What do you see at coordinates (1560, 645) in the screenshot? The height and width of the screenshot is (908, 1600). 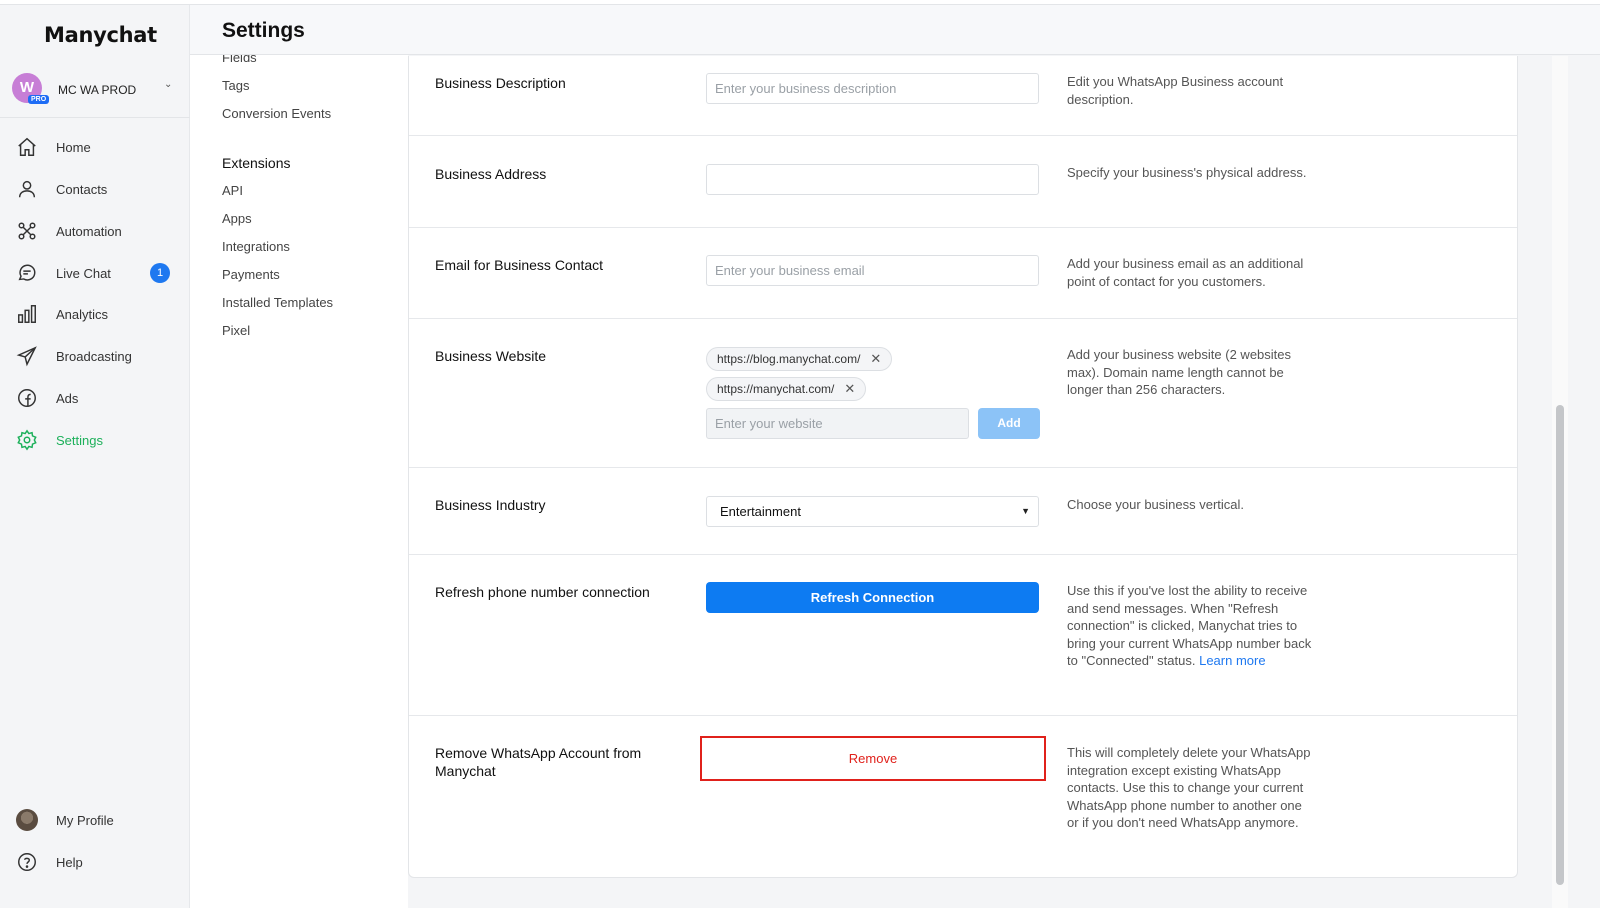 I see `scrollbar-thumb` at bounding box center [1560, 645].